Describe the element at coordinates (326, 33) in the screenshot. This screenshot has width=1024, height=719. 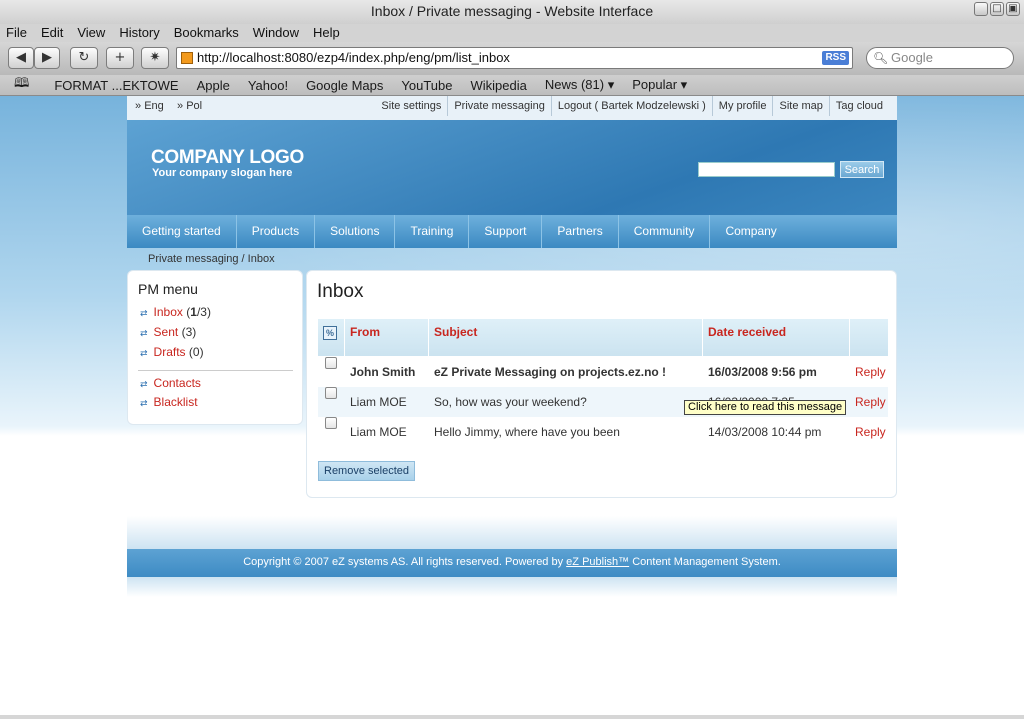
I see `menu-help: Help` at that location.